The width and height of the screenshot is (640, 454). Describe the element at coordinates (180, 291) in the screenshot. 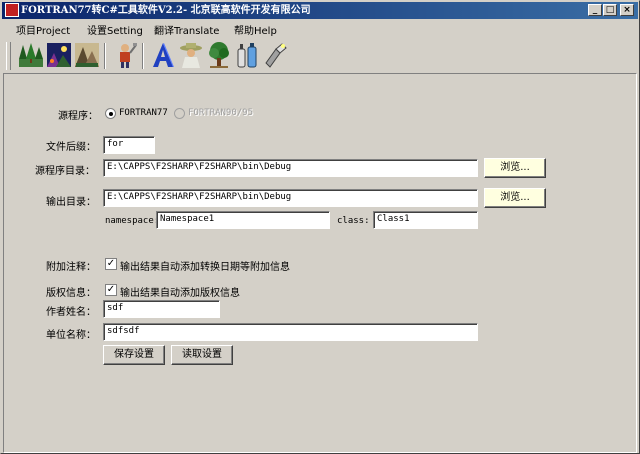

I see `copyright-check-label: 输出结果自动添加版权信息` at that location.